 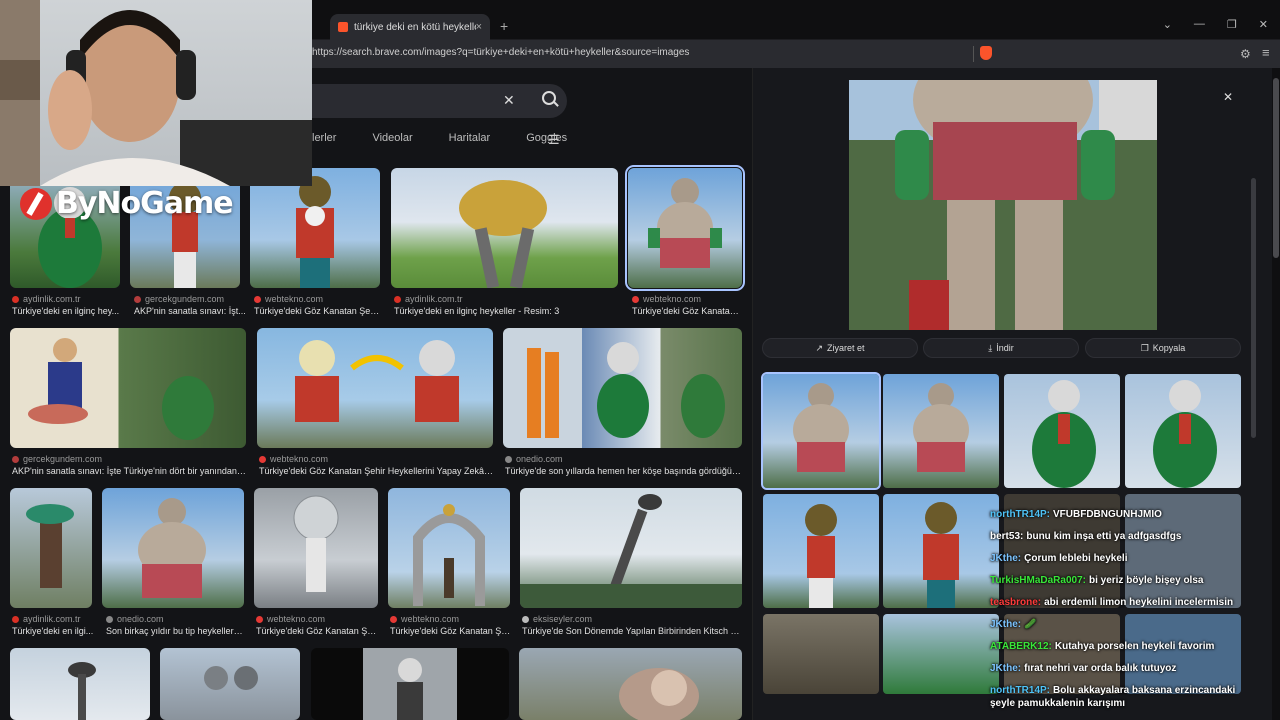 I want to click on close-window-icon: ✕, so click(x=1263, y=24).